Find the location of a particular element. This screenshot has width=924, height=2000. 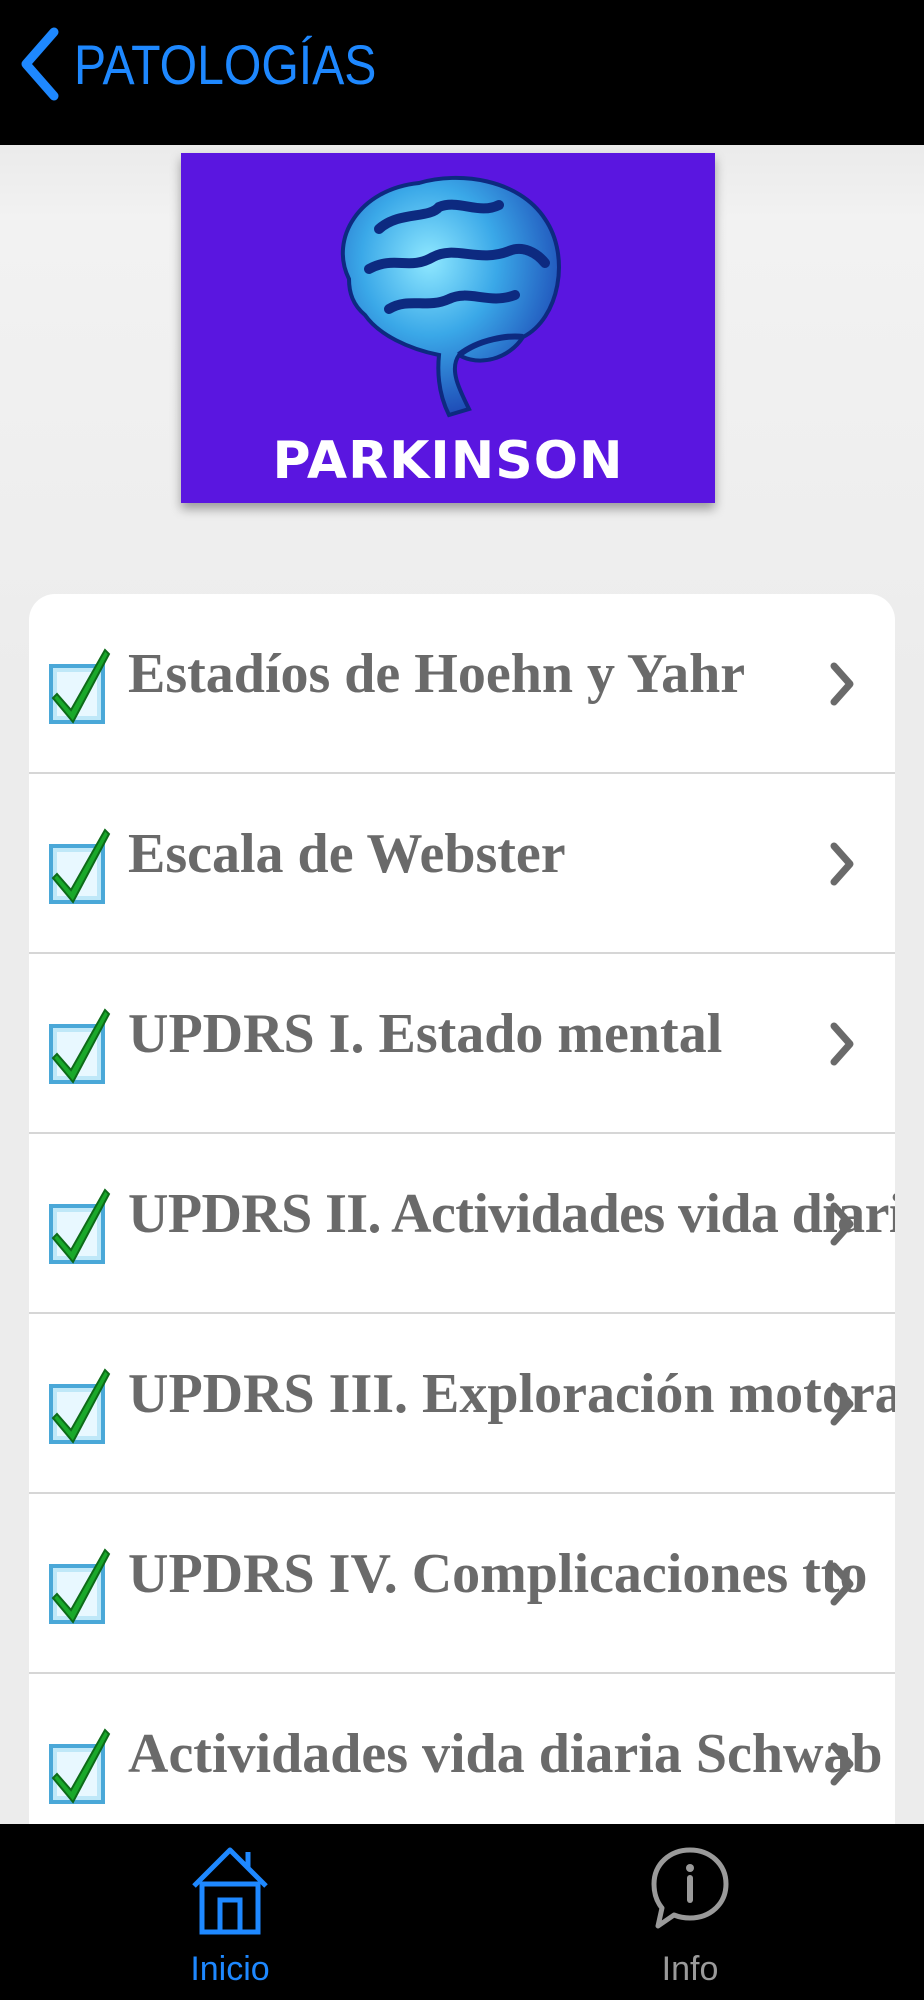

list-item: UPDRS IV. Complicaciones tto is located at coordinates (462, 1584).